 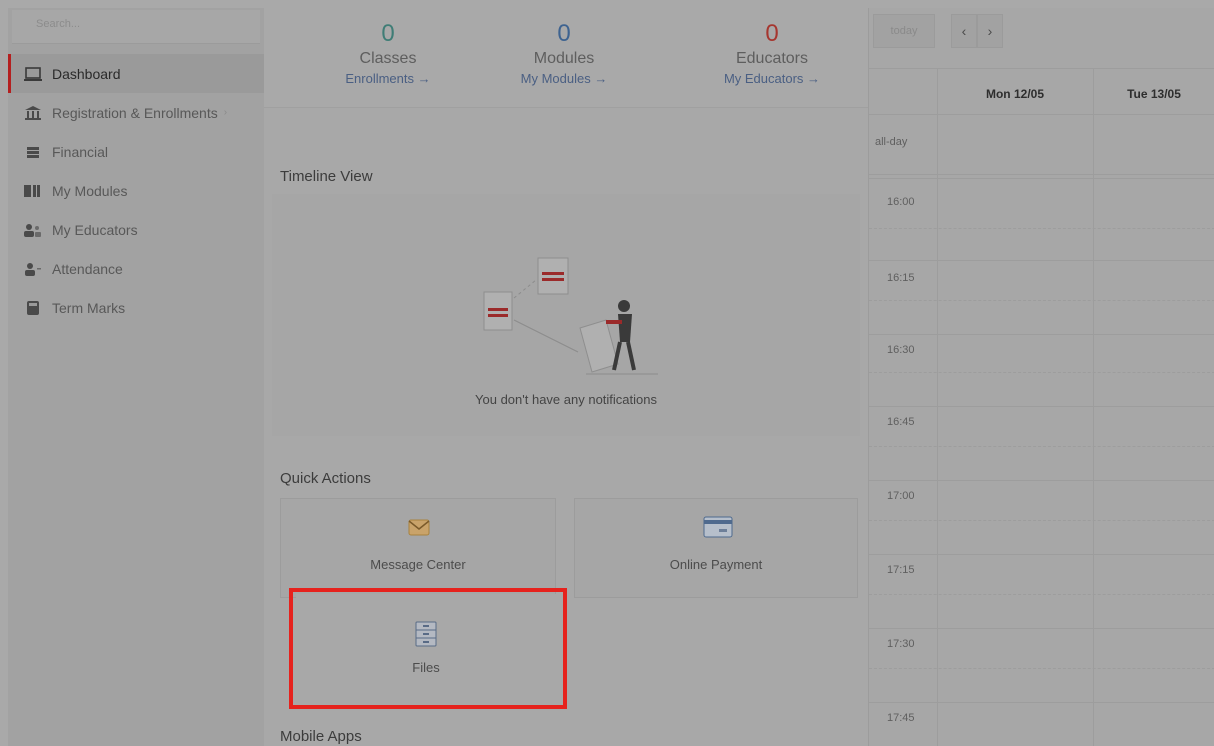 I want to click on empty-notifications-message: You don't have any notifications, so click(x=566, y=399).